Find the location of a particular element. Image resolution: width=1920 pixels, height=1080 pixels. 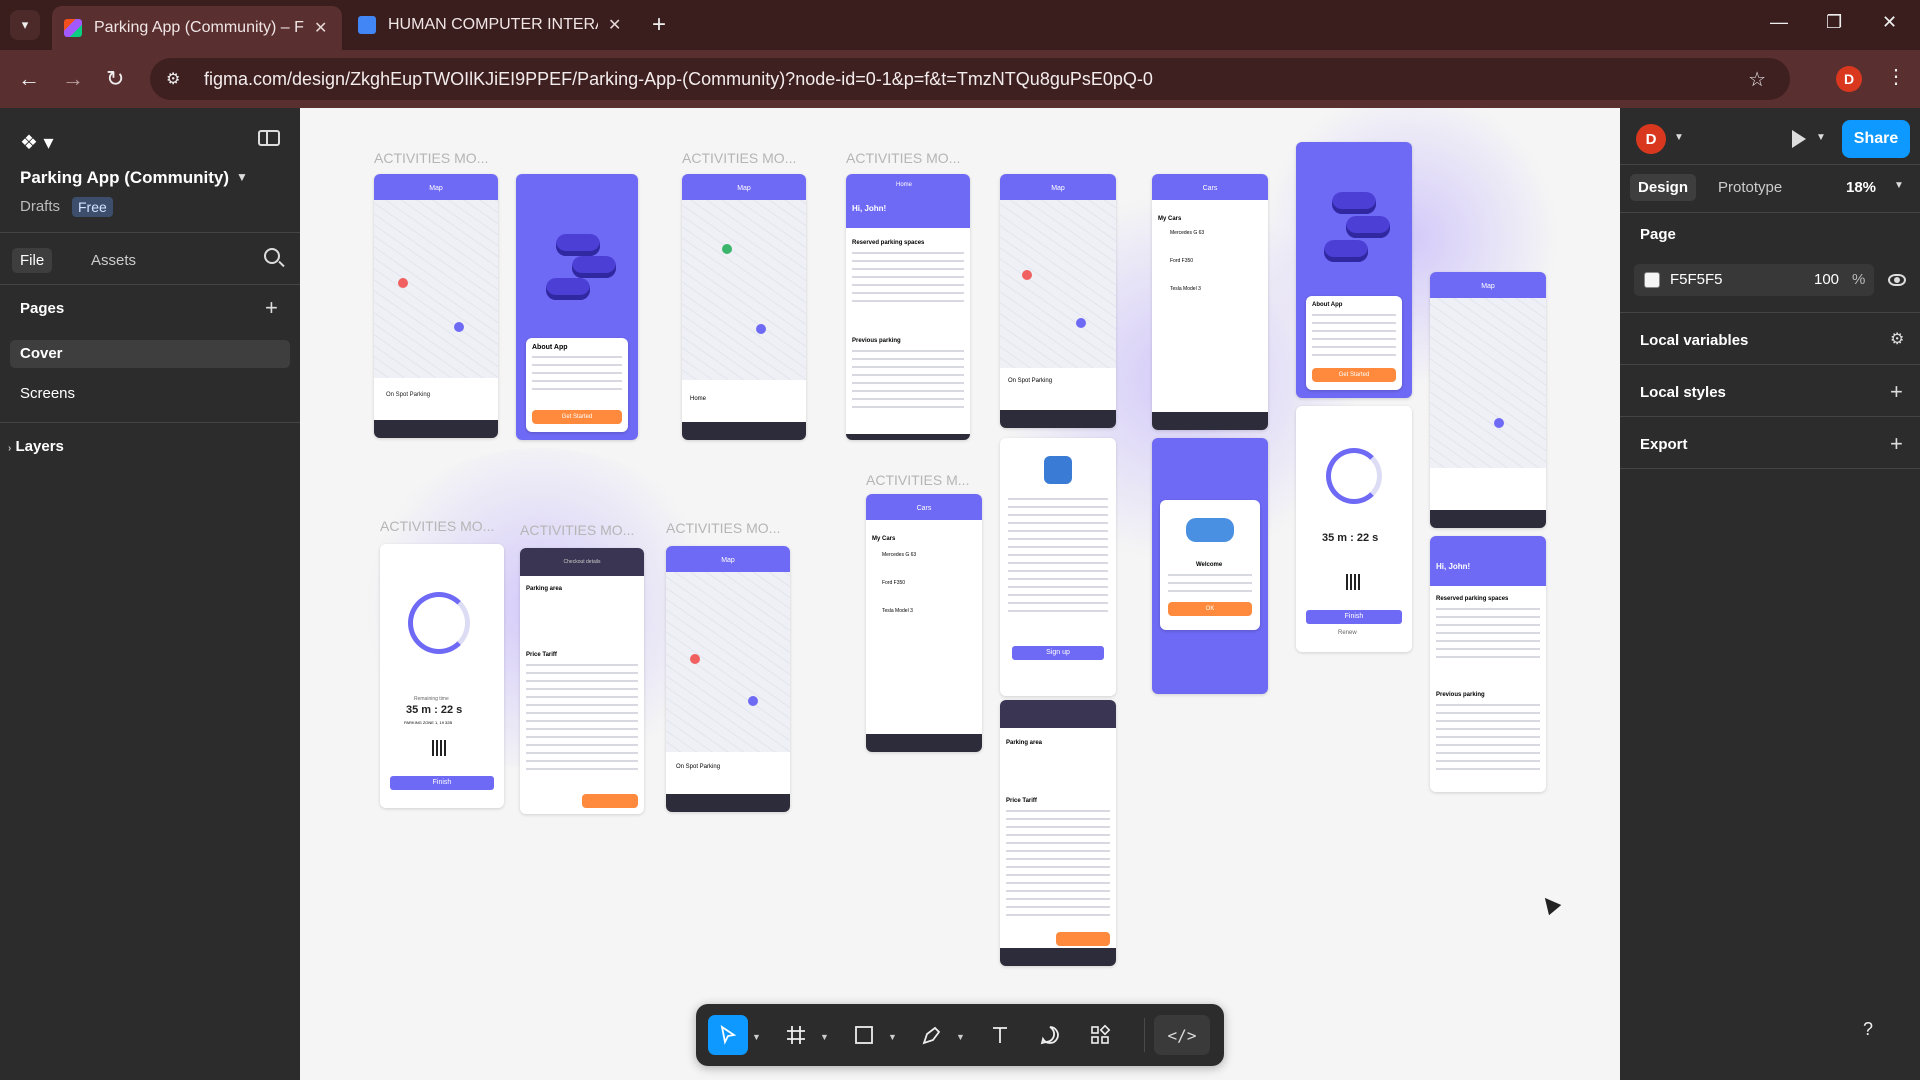

screen-map-route: Map On Spot Parking is located at coordinates (436, 306).